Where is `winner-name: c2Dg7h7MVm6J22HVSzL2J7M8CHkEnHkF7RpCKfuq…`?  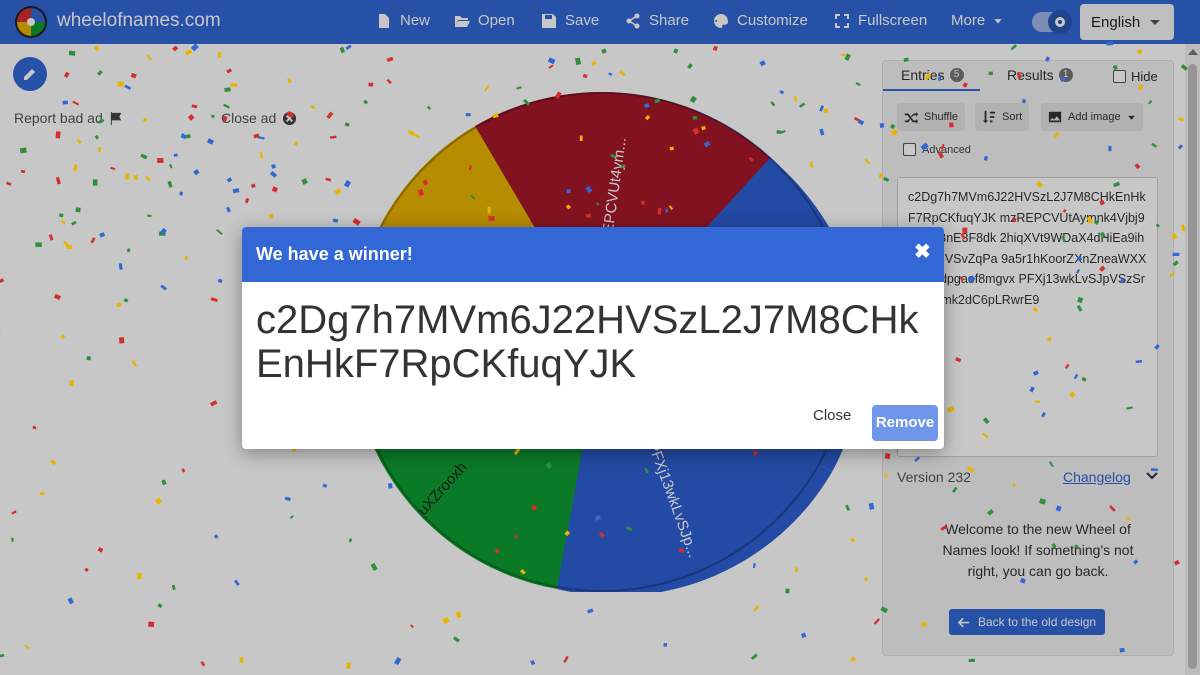
winner-name: c2Dg7h7MVm6J22HVSzL2J7M8CHkEnHkF7RpCKfuq… is located at coordinates (587, 342).